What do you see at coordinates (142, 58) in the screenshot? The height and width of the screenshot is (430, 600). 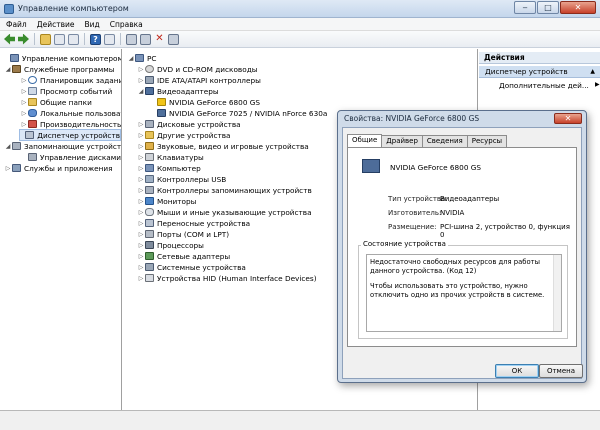 I see `device-tree-item: ◢ PC` at bounding box center [142, 58].